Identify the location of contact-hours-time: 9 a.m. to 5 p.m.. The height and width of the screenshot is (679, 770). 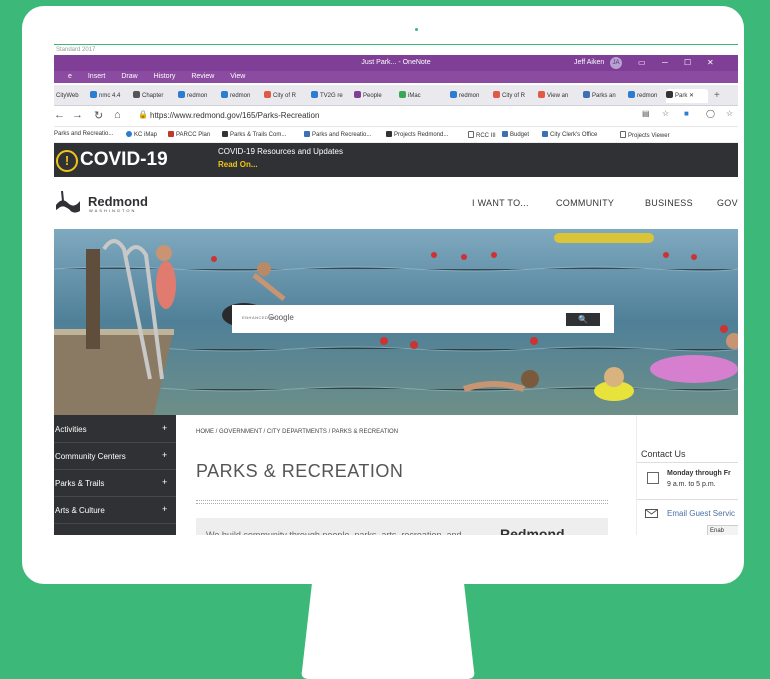
(691, 484).